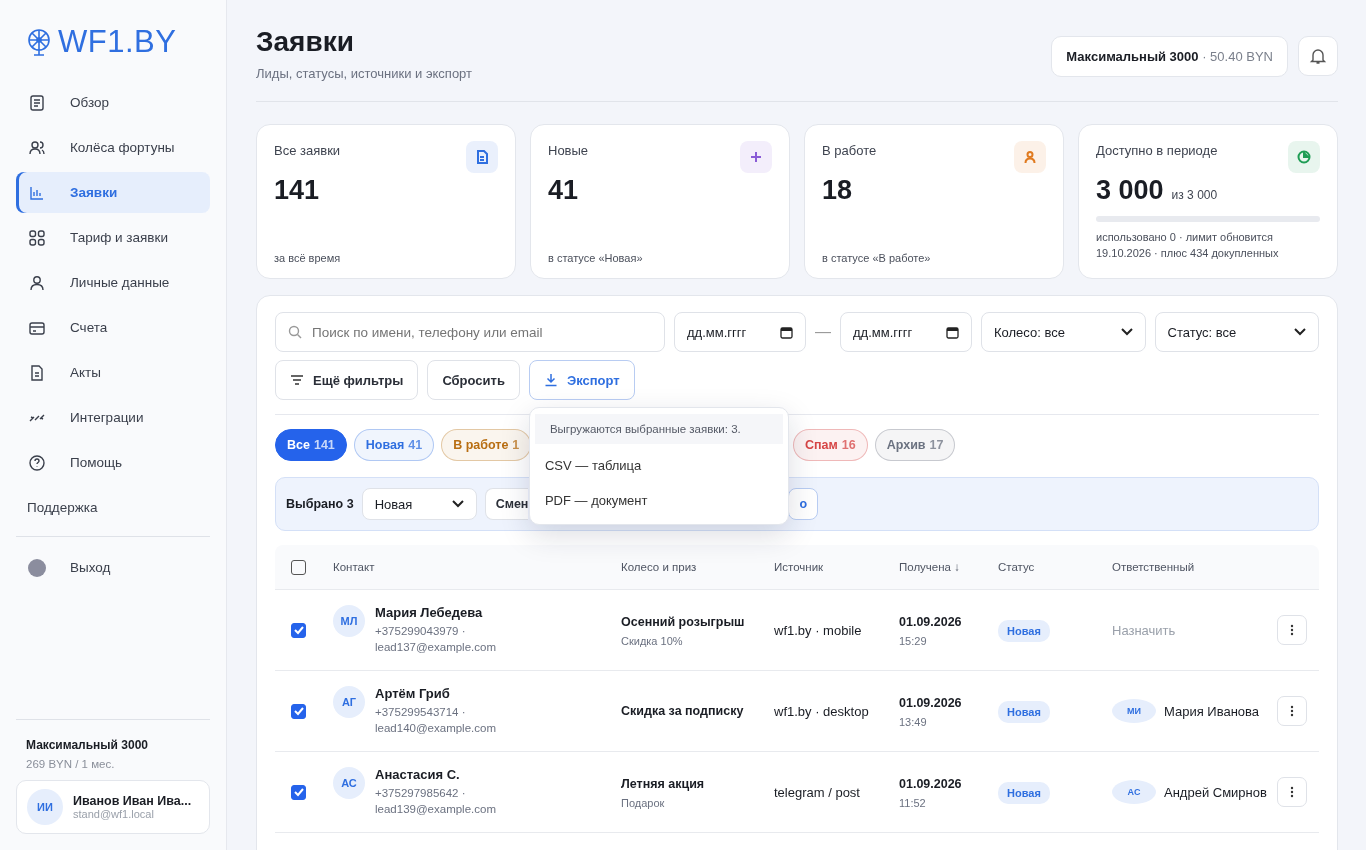 The image size is (1366, 850). I want to click on nav-item: Счета, so click(113, 327).